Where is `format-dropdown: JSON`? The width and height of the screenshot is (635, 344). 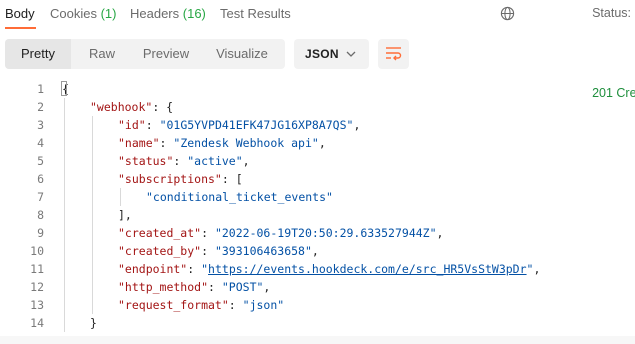 format-dropdown: JSON is located at coordinates (331, 54).